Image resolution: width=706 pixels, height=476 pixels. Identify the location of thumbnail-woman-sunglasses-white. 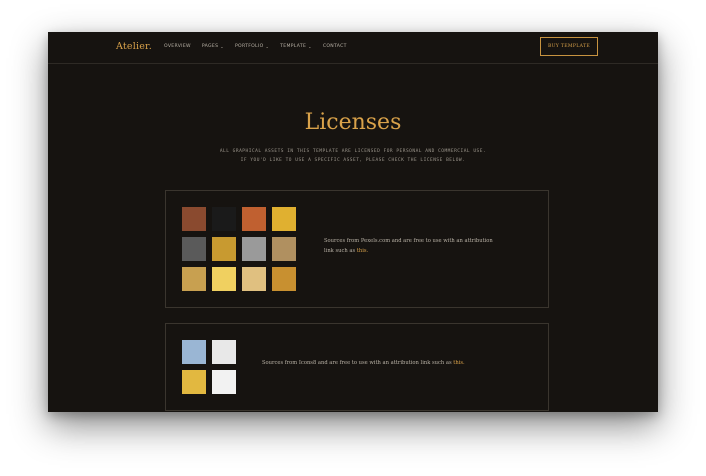
(224, 382).